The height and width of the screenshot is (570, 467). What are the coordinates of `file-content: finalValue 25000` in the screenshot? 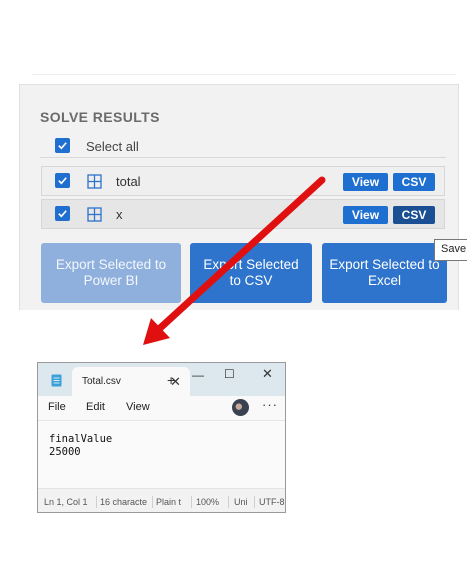 It's located at (81, 445).